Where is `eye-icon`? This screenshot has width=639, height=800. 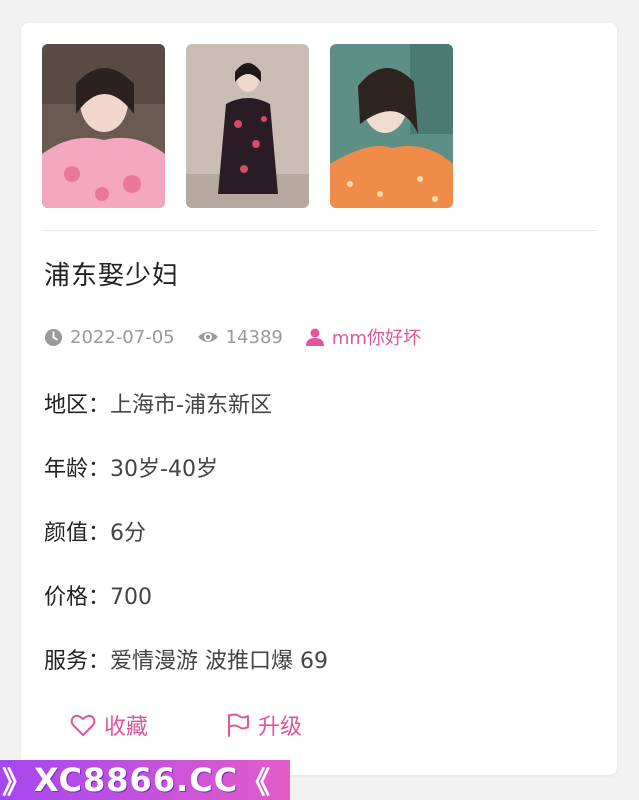 eye-icon is located at coordinates (207, 337).